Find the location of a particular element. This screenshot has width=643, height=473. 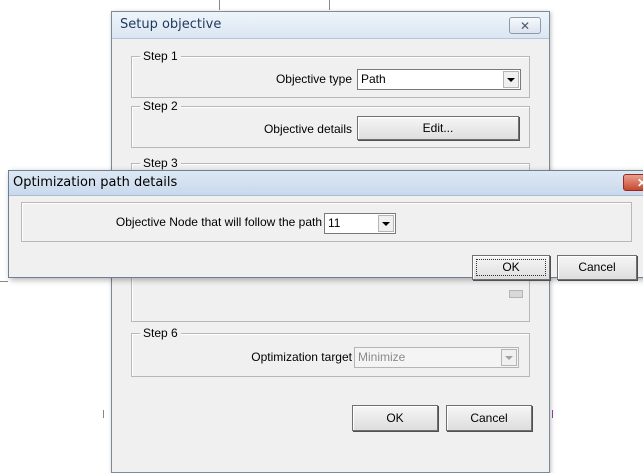

dialog-title: Optimization path details is located at coordinates (95, 182).